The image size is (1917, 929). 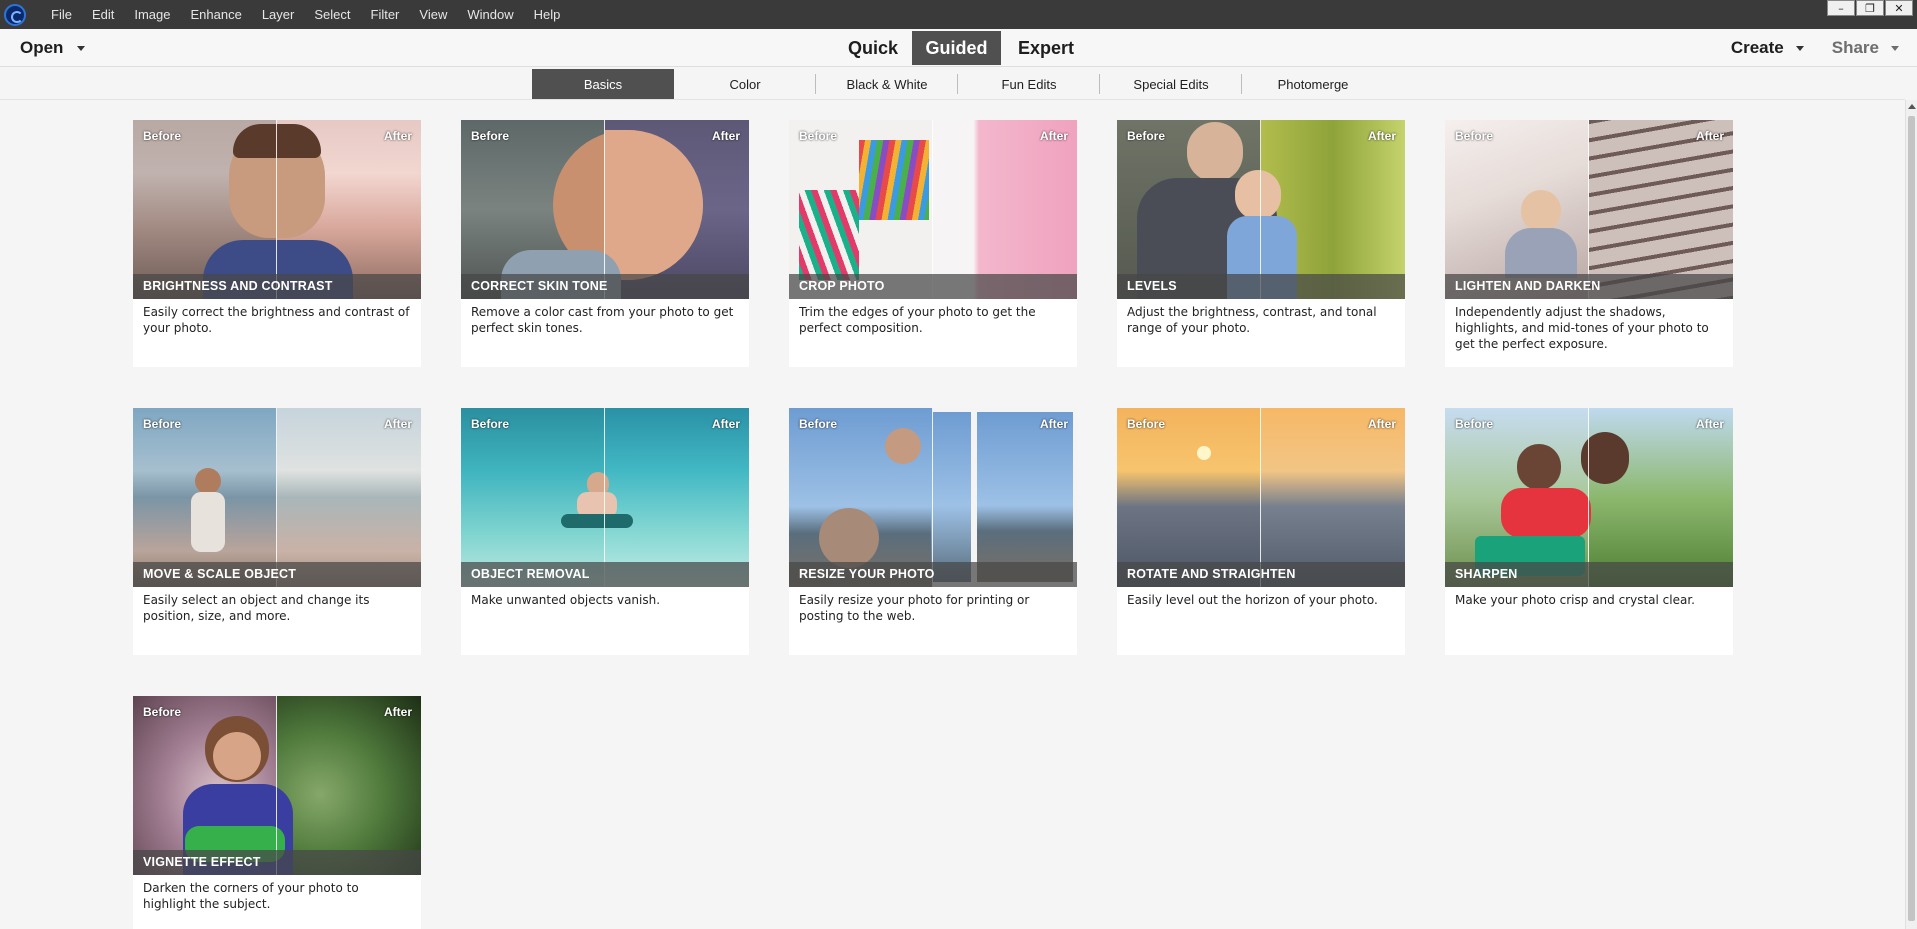 I want to click on before-after-thumbnail: Before After RESIZE YOUR PHOTO, so click(x=933, y=497).